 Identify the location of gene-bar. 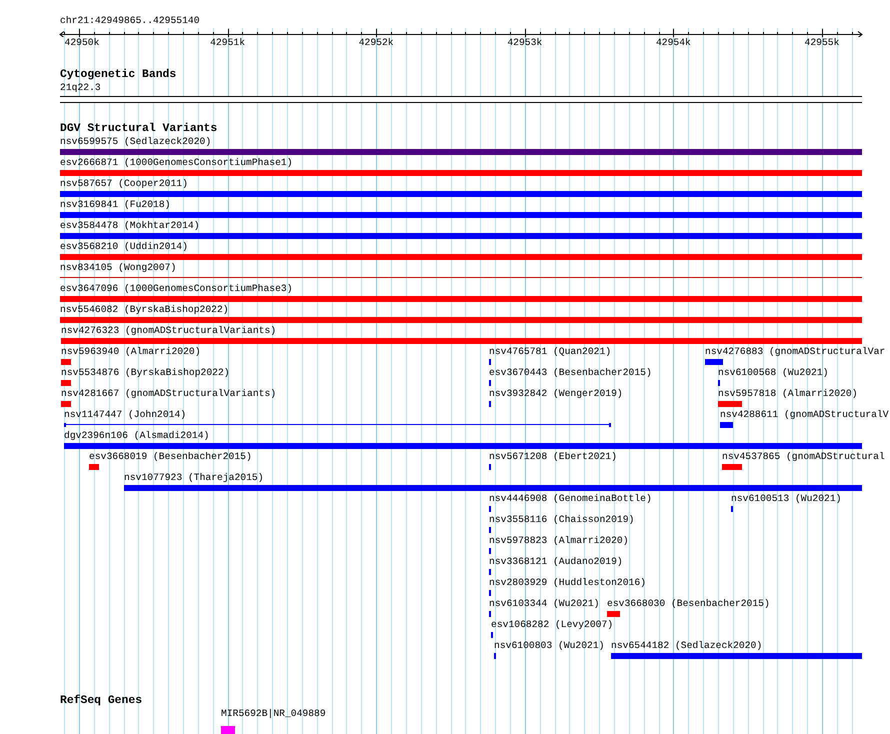
(228, 730).